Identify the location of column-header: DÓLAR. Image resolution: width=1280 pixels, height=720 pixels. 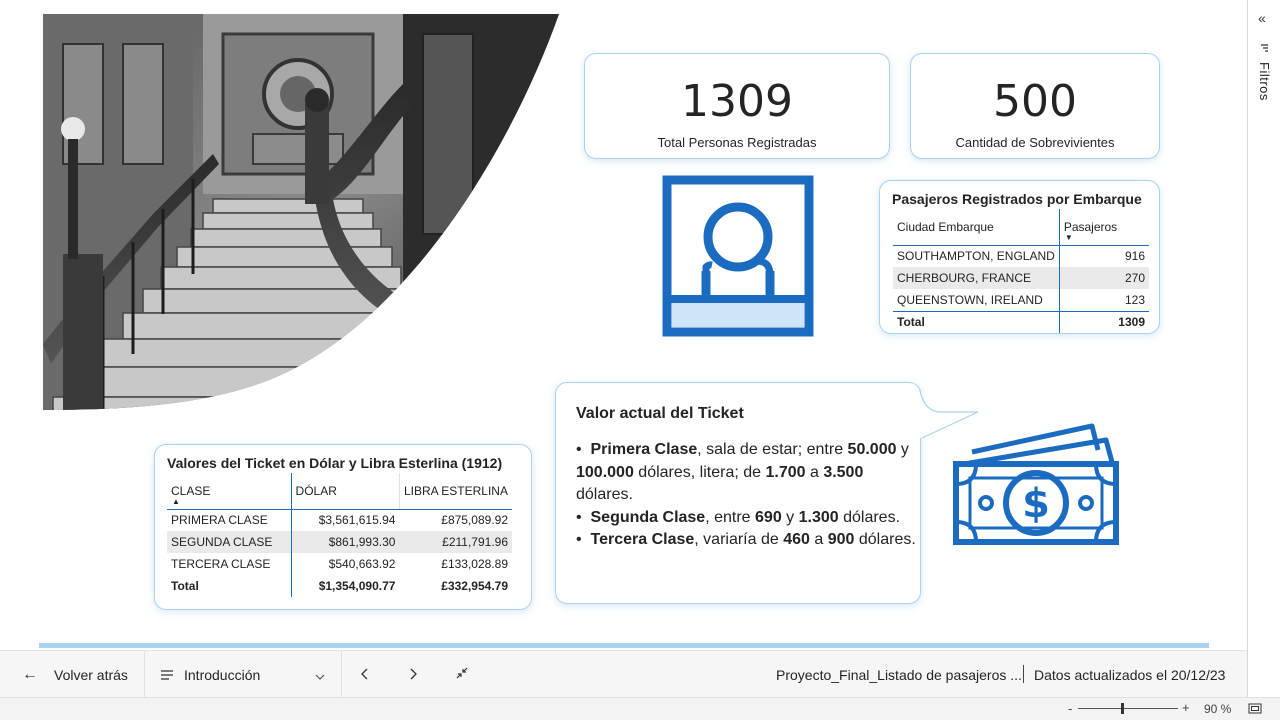
(345, 491).